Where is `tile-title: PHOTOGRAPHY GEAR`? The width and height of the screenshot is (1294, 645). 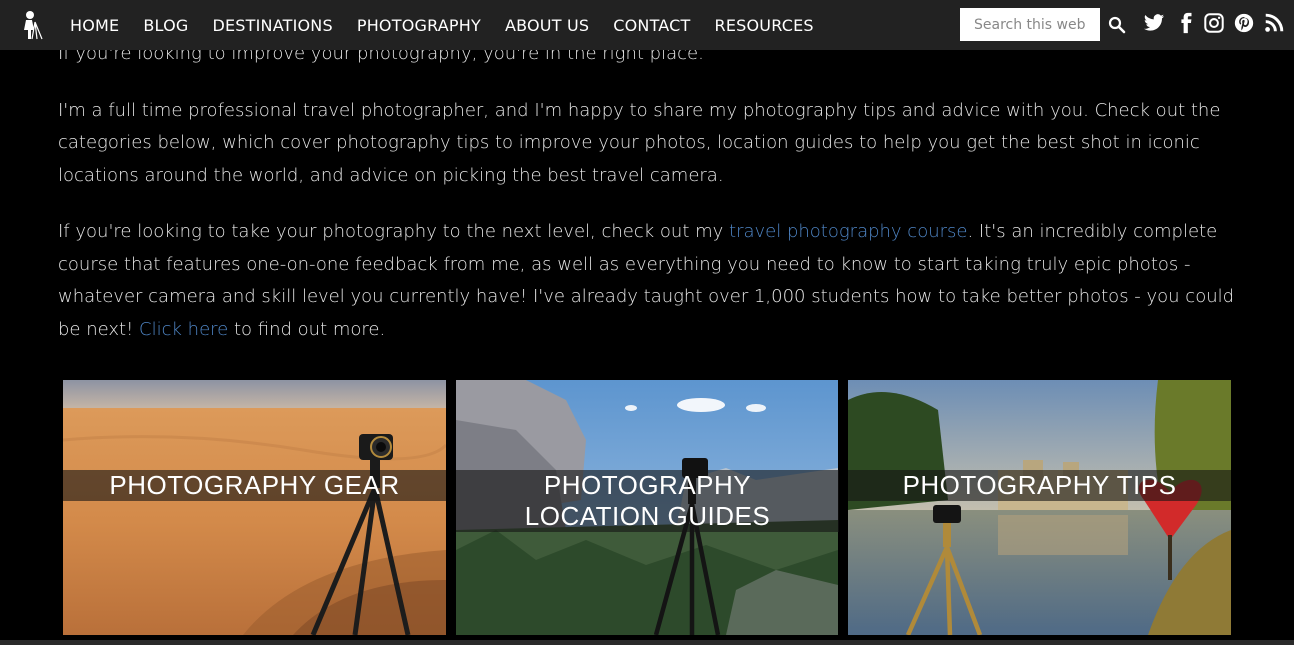
tile-title: PHOTOGRAPHY GEAR is located at coordinates (254, 485).